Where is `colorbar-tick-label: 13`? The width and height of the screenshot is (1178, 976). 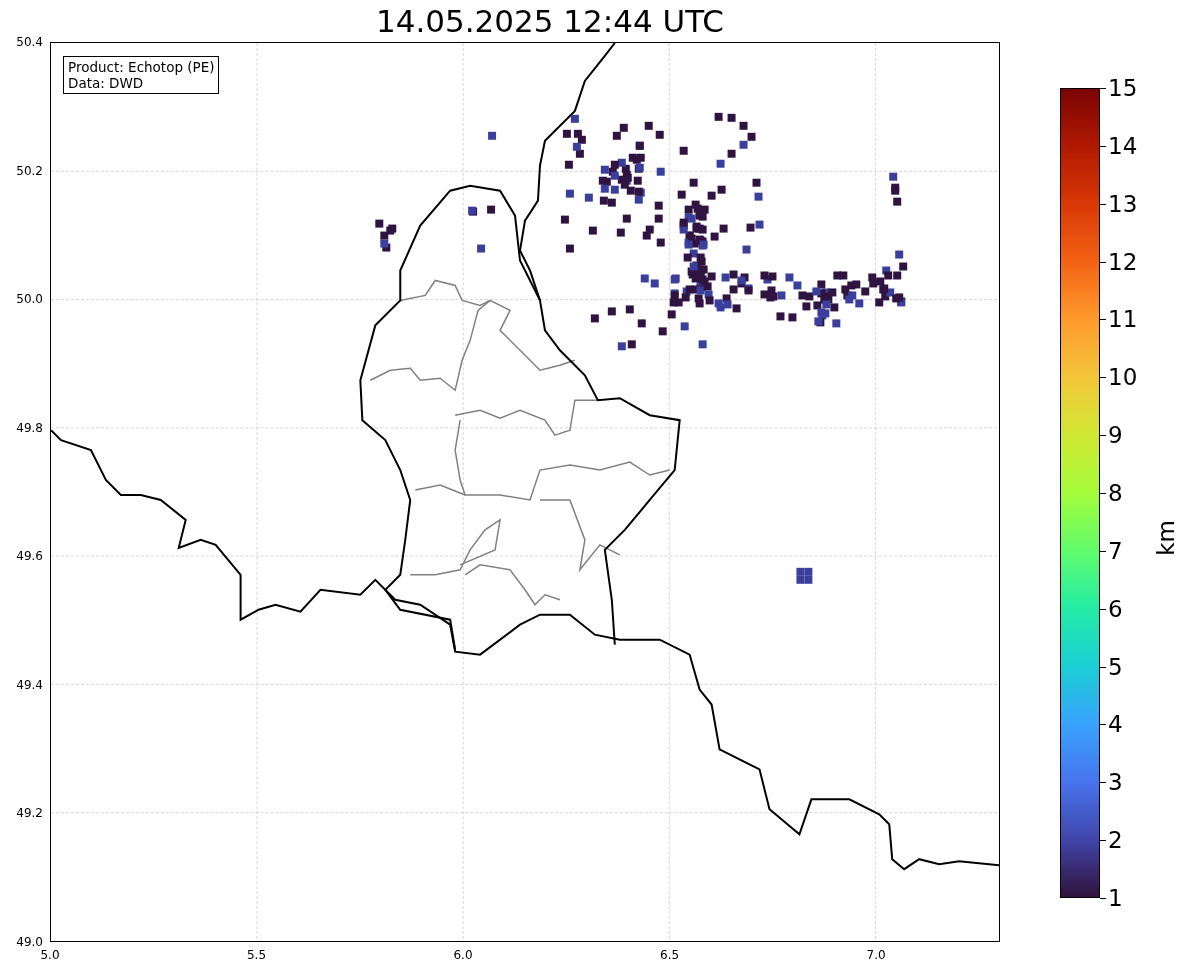 colorbar-tick-label: 13 is located at coordinates (1119, 203).